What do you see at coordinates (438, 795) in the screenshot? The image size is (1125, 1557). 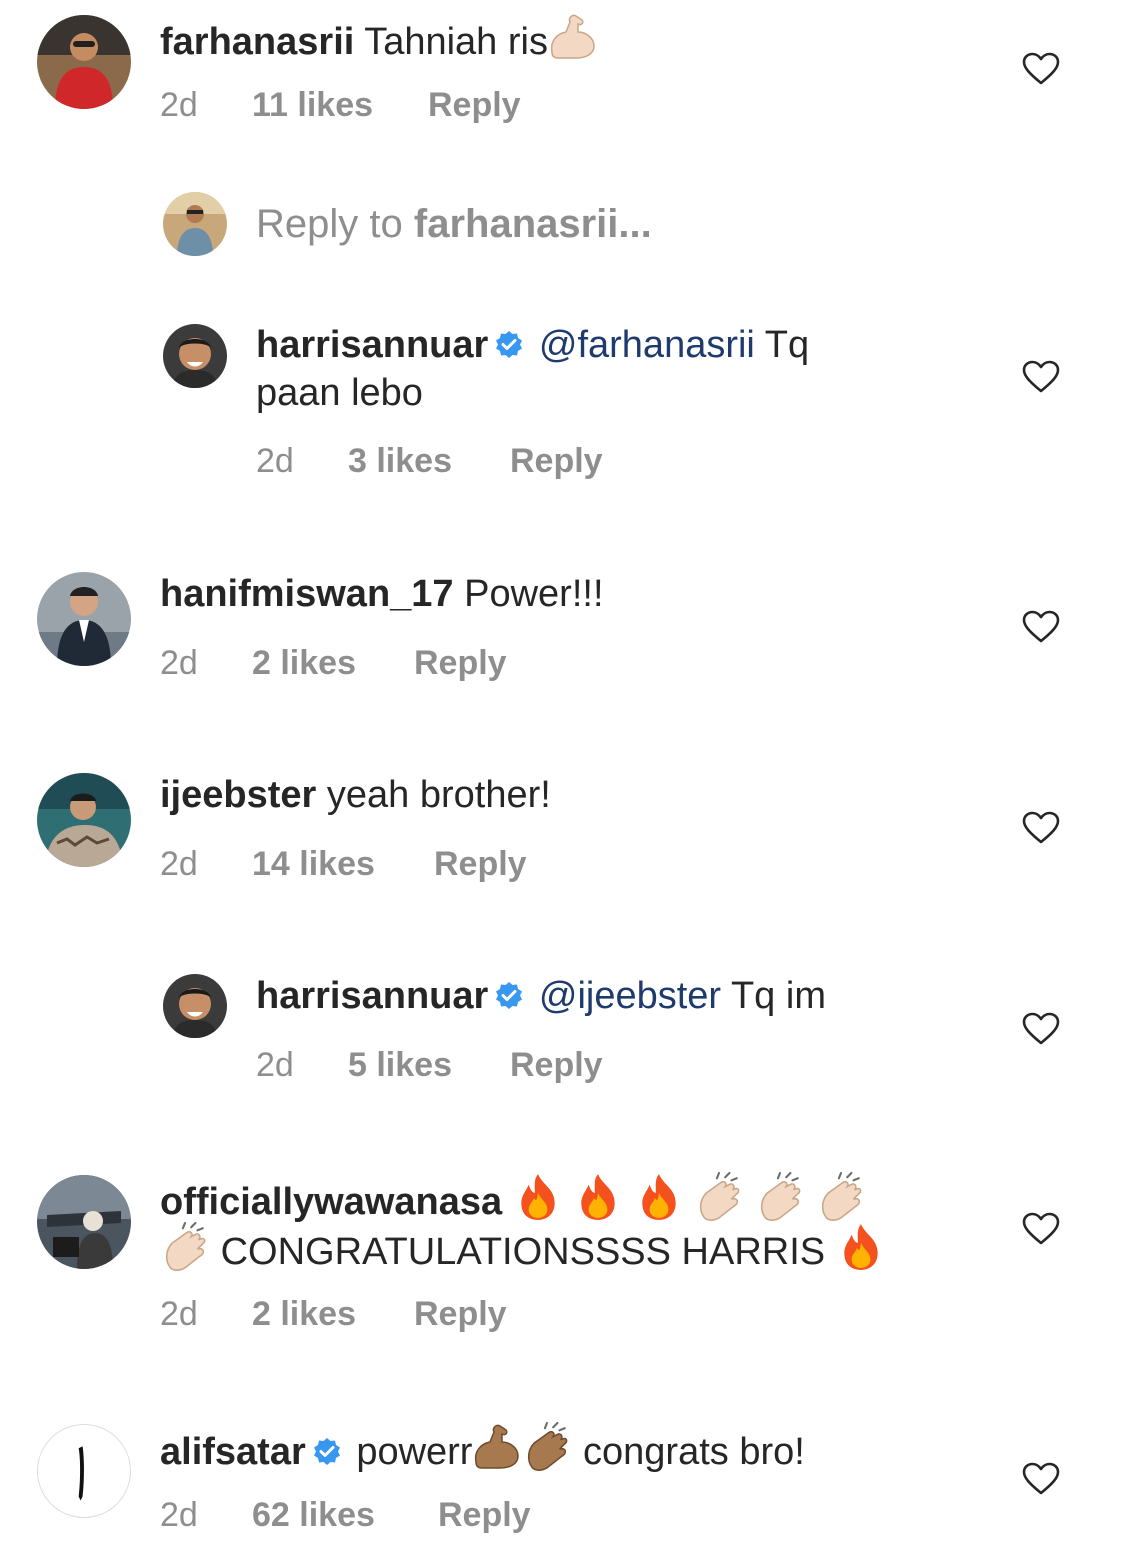 I see `comment-text: yeah brother!` at bounding box center [438, 795].